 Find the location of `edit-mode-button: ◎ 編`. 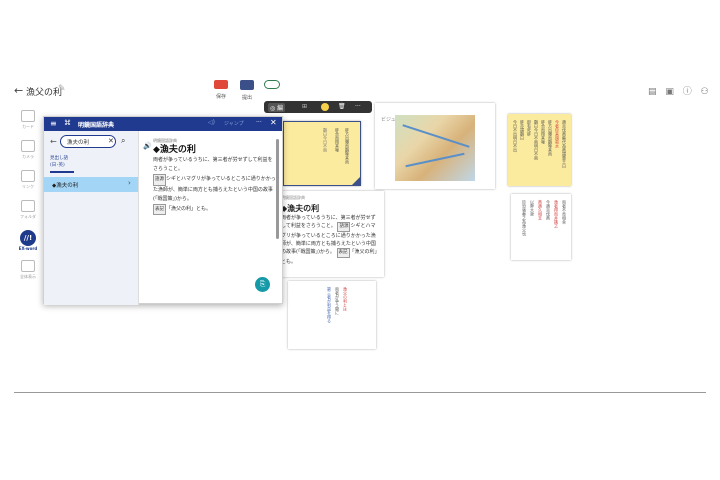

edit-mode-button: ◎ 編 is located at coordinates (277, 107).